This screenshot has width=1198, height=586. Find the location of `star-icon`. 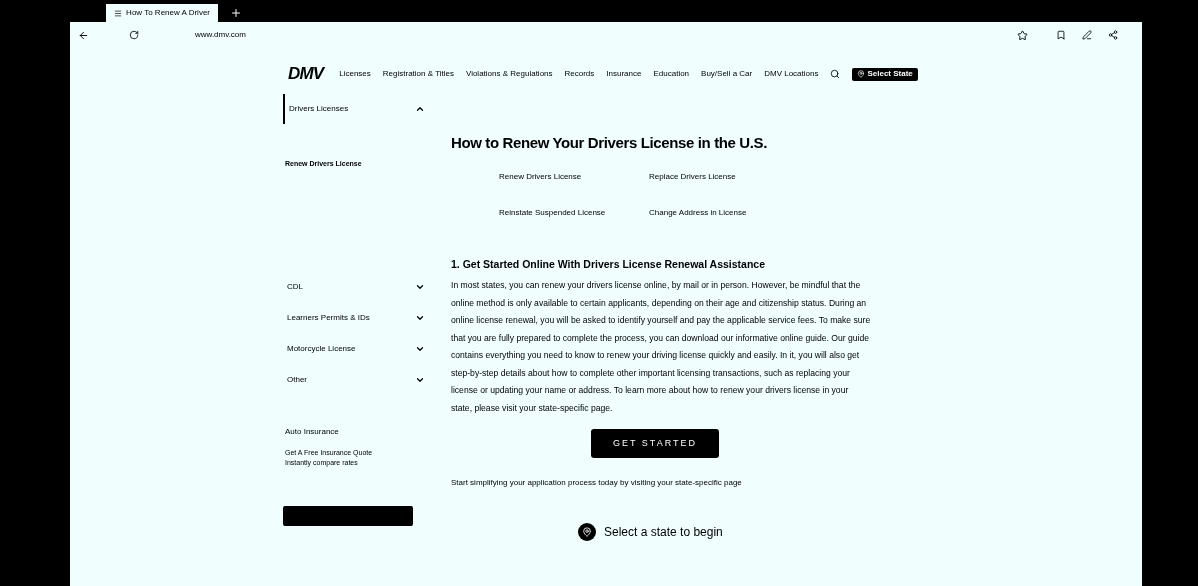

star-icon is located at coordinates (1022, 35).